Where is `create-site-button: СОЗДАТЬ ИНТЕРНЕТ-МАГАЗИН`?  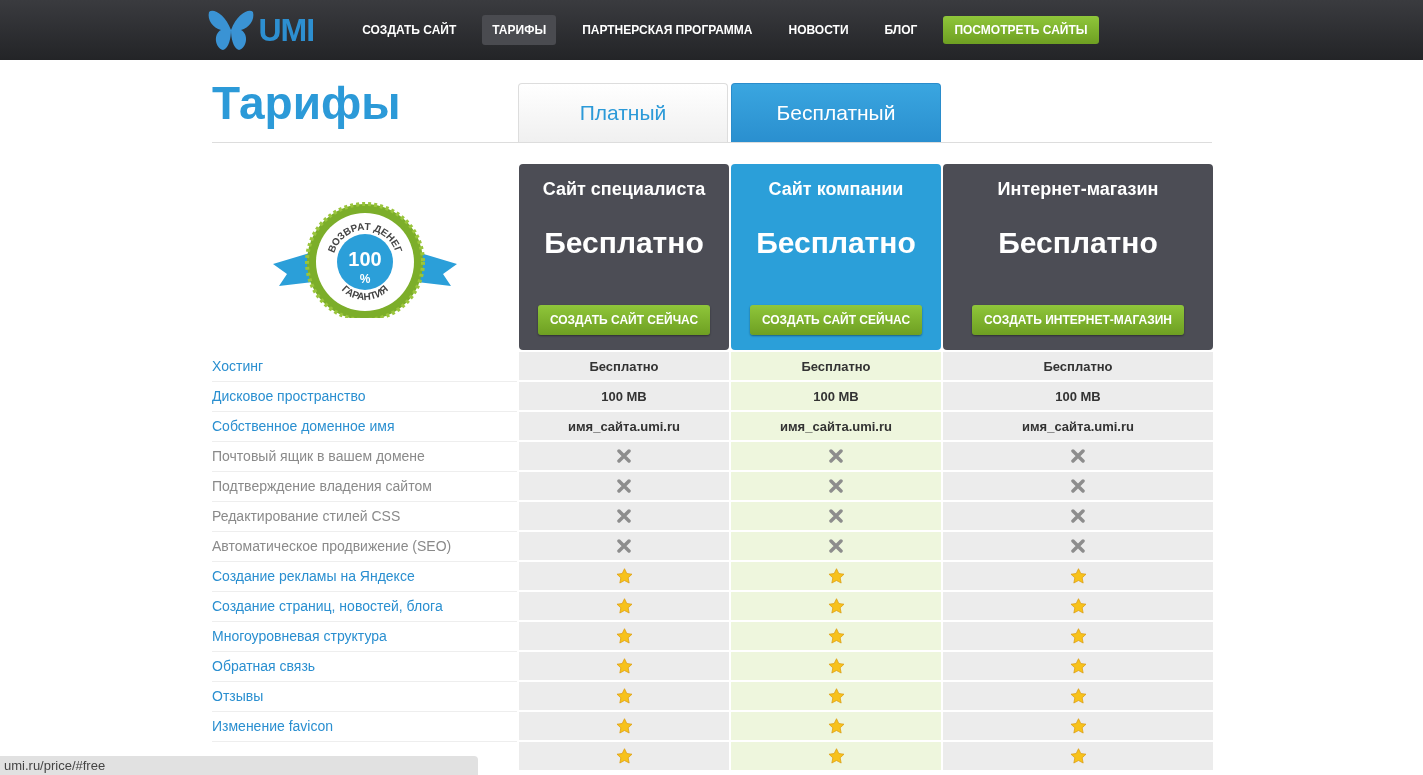 create-site-button: СОЗДАТЬ ИНТЕРНЕТ-МАГАЗИН is located at coordinates (1078, 320).